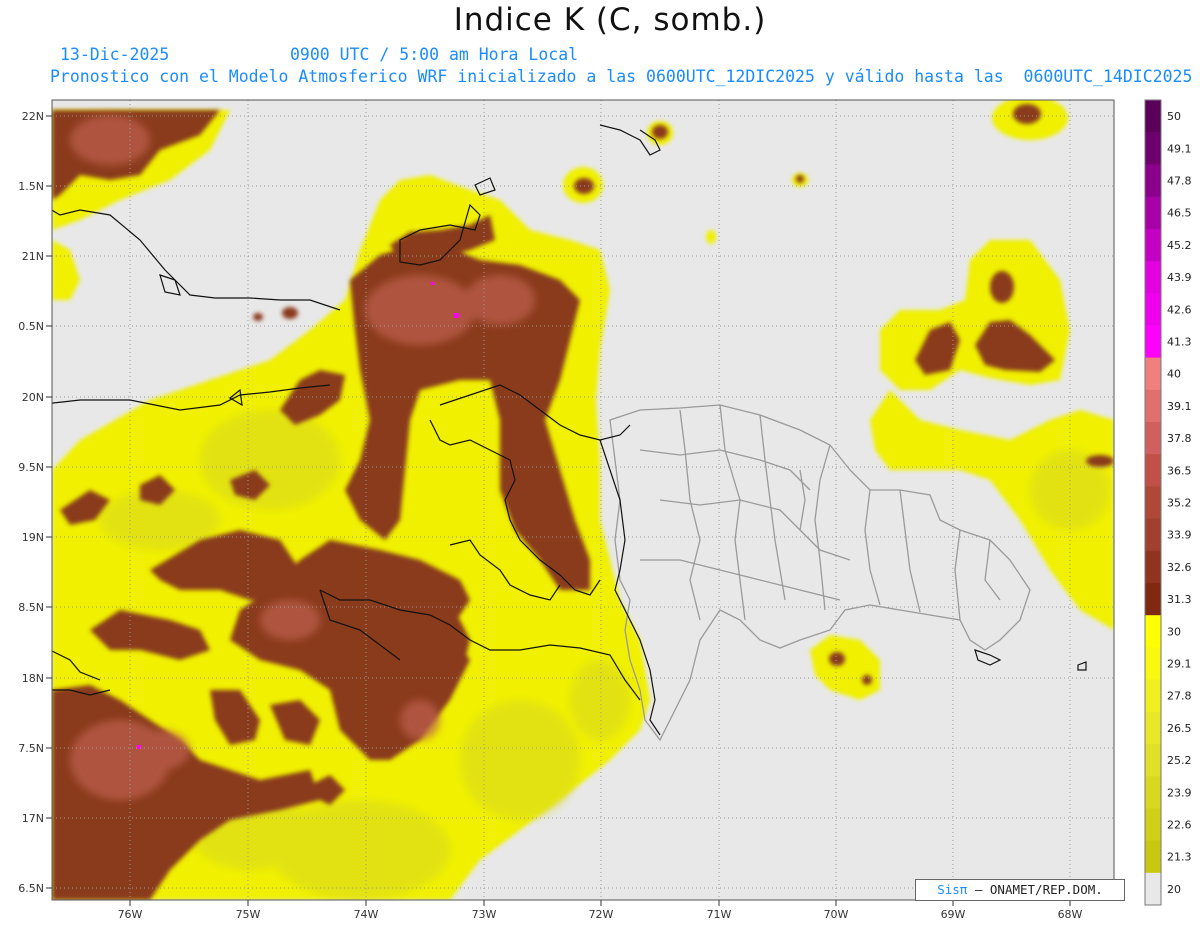 The width and height of the screenshot is (1200, 927). I want to click on colorbar-label: 25.2, so click(1179, 760).